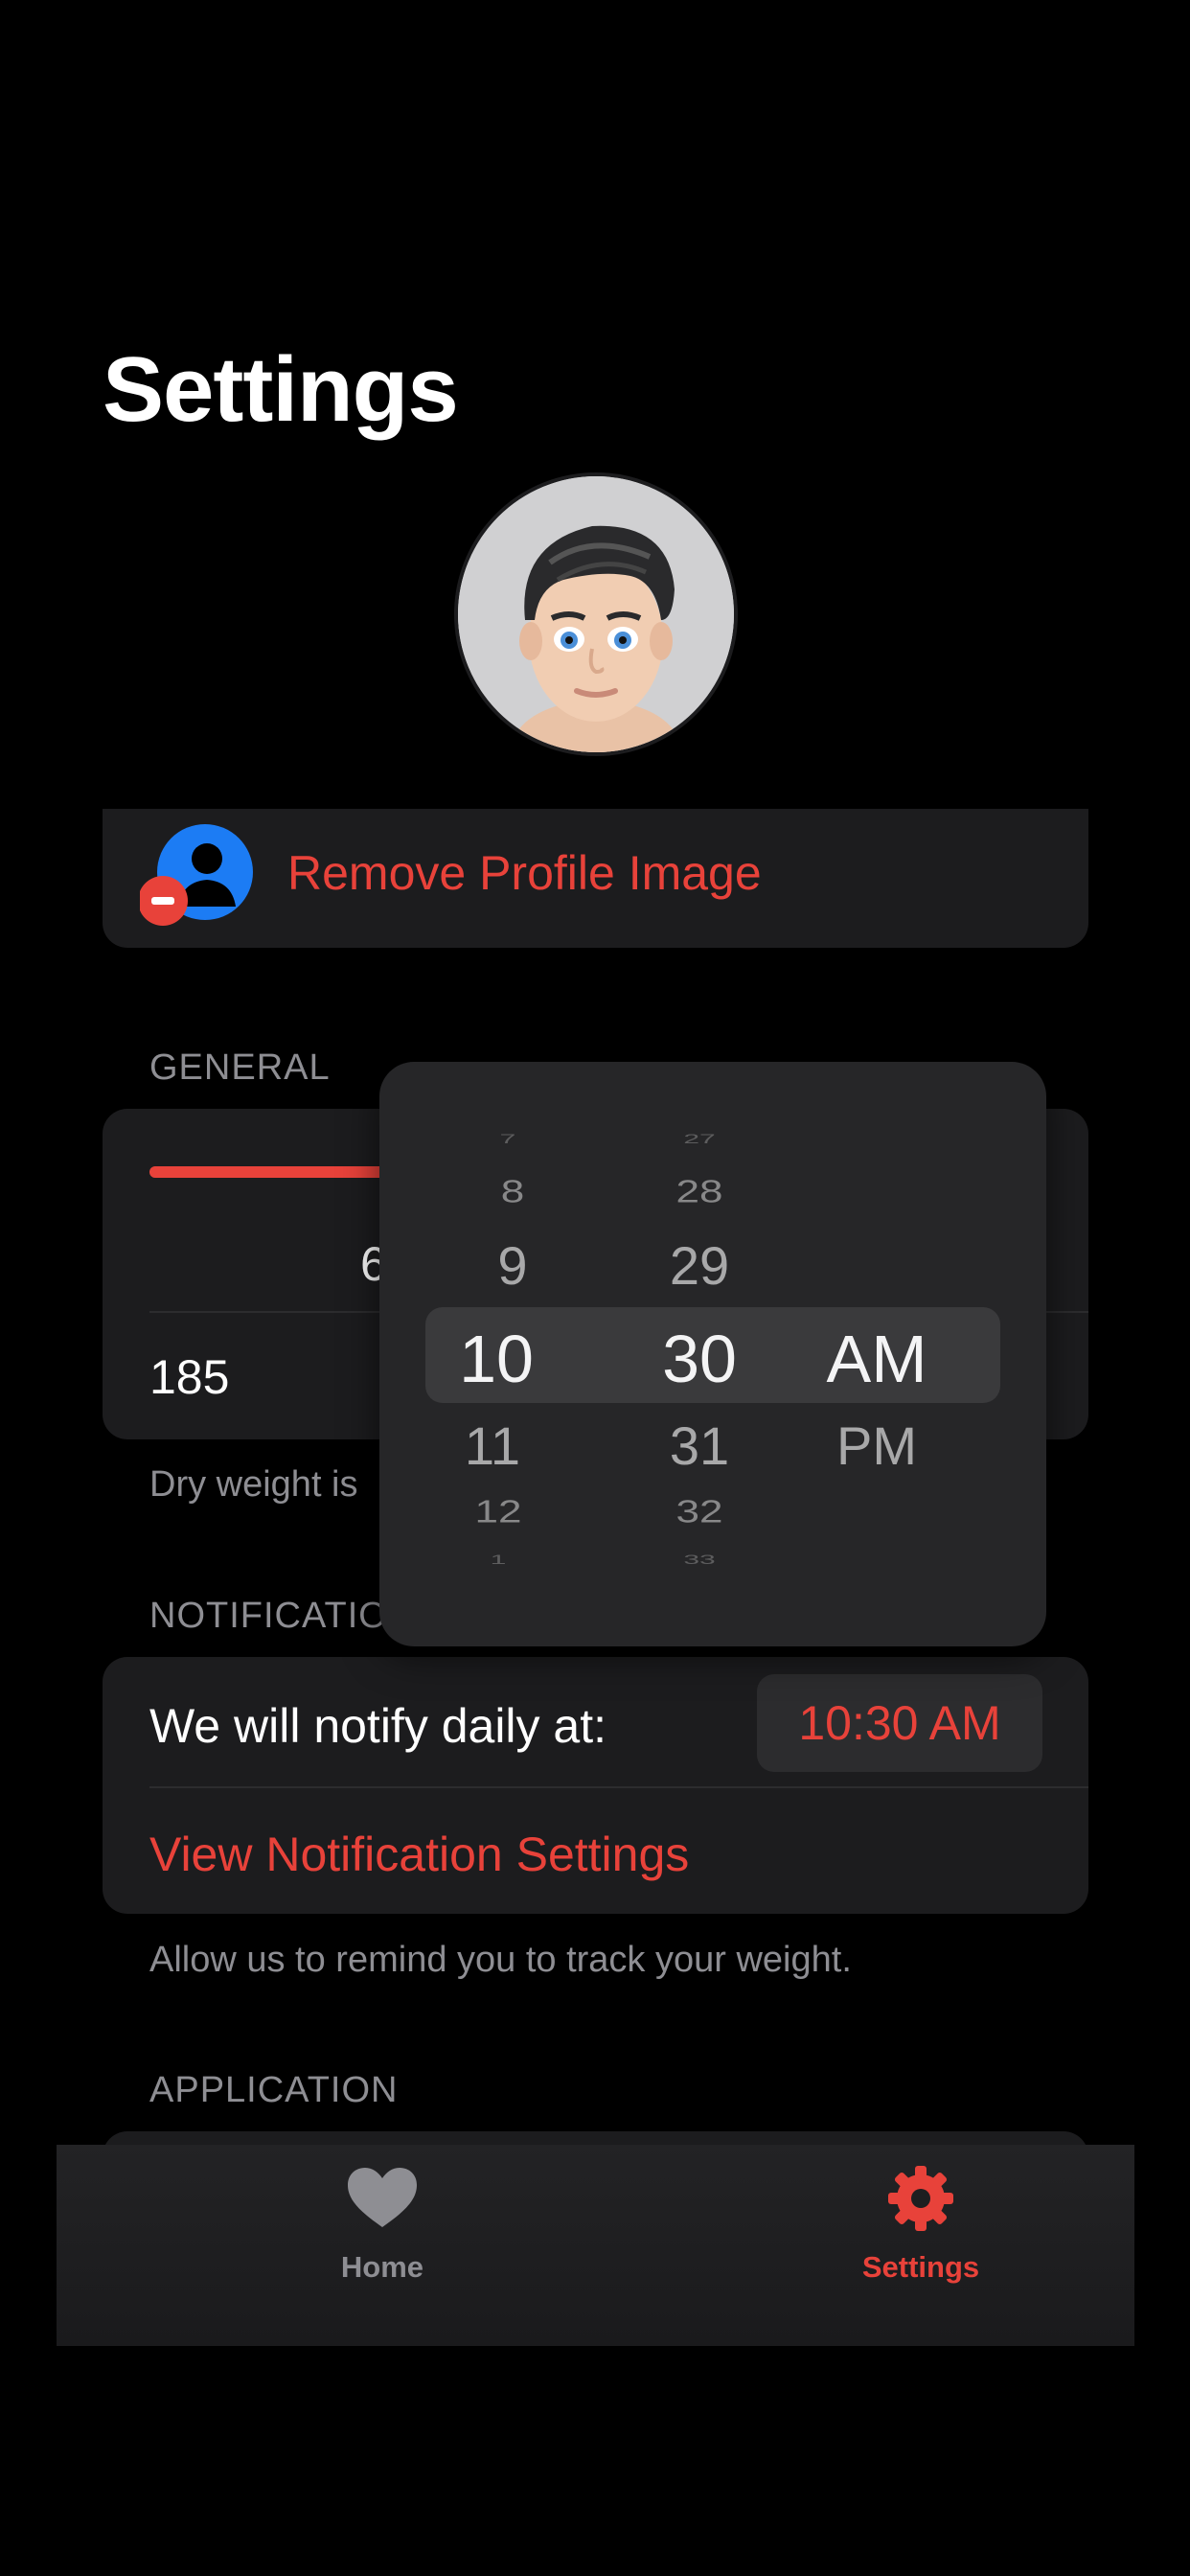 The height and width of the screenshot is (2576, 1190). Describe the element at coordinates (189, 1377) in the screenshot. I see `dry-weight-value: 185` at that location.